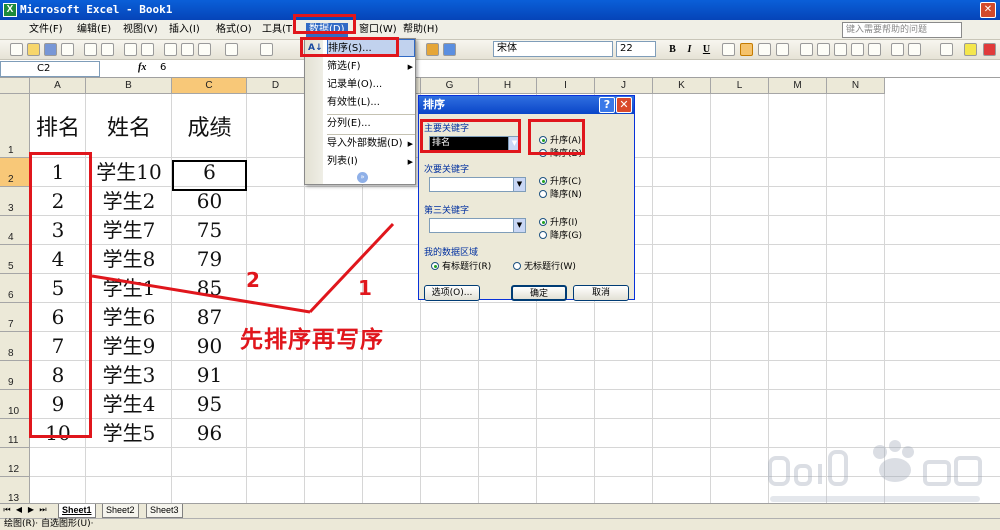 The height and width of the screenshot is (530, 1000). I want to click on tertiary-desc-label: 降序(G), so click(566, 236).